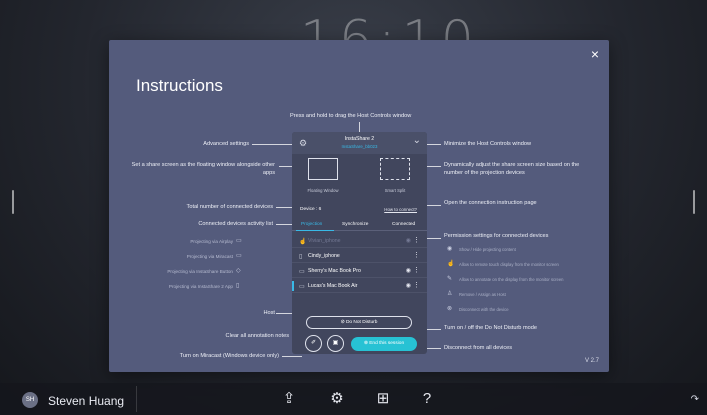 The width and height of the screenshot is (707, 415). What do you see at coordinates (136, 399) in the screenshot?
I see `taskbar-divider` at bounding box center [136, 399].